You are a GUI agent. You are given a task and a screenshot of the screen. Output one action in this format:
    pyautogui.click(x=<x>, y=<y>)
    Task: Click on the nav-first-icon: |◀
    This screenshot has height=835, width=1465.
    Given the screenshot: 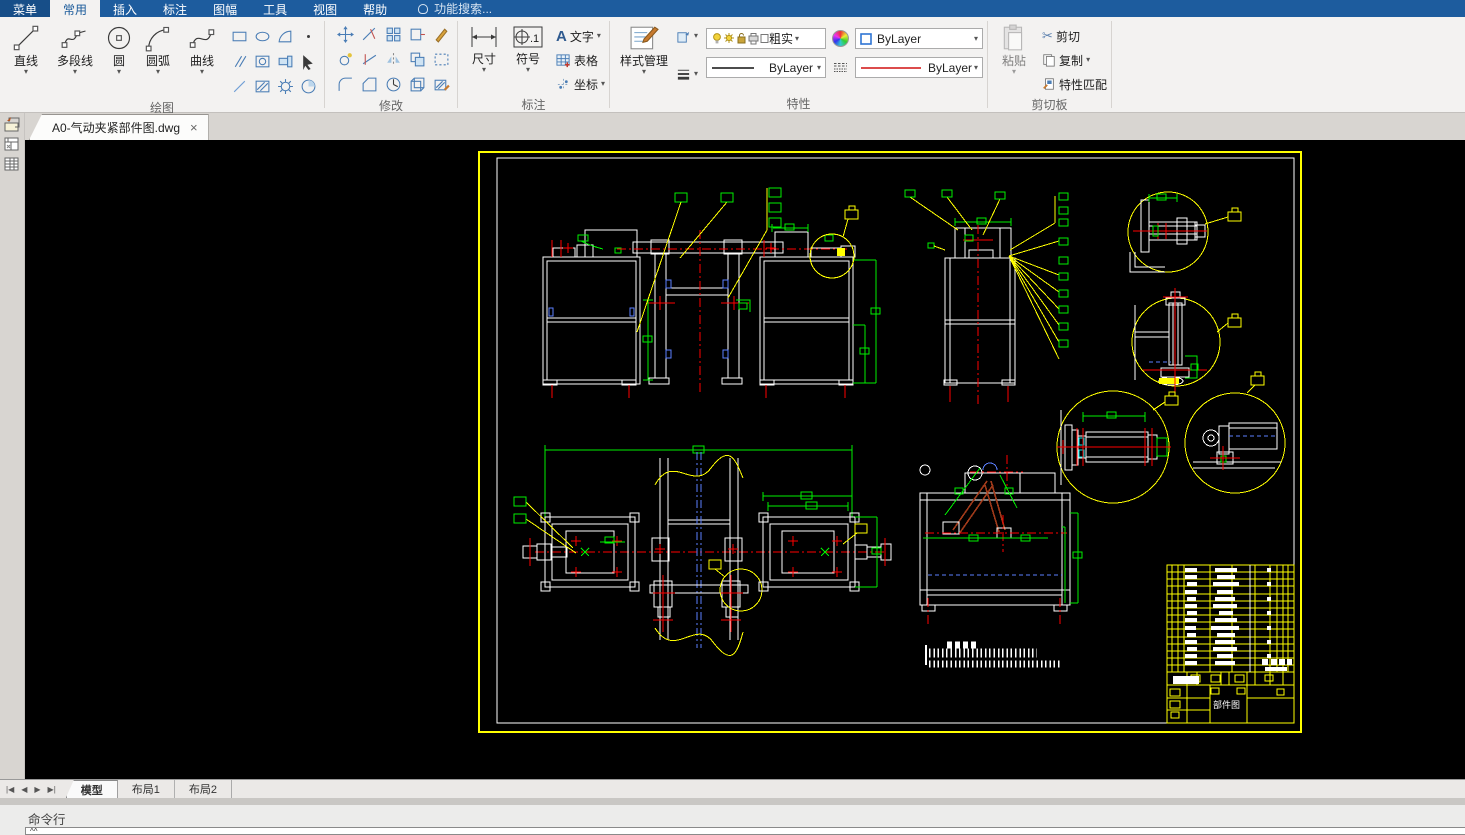 What is the action you would take?
    pyautogui.click(x=10, y=789)
    